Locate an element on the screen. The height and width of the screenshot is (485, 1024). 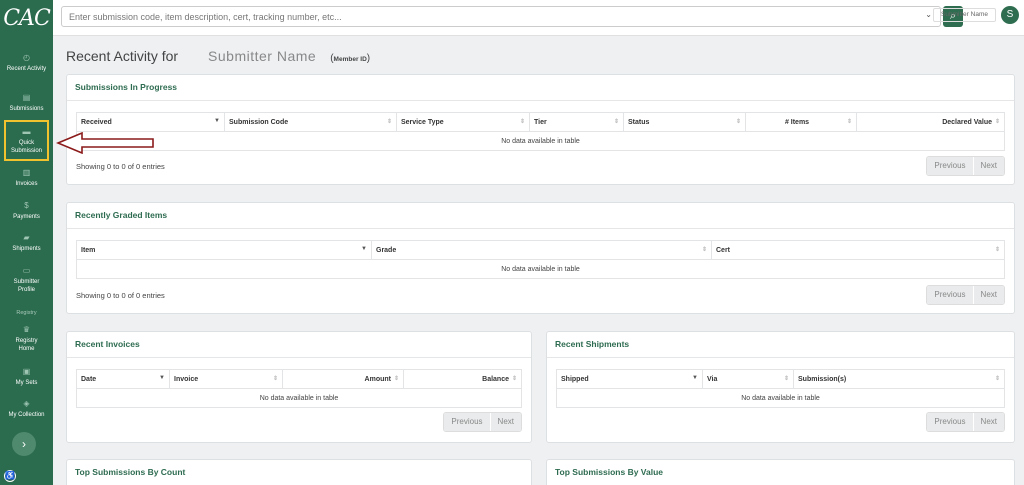
column-header: Item ▼ is located at coordinates (224, 250).